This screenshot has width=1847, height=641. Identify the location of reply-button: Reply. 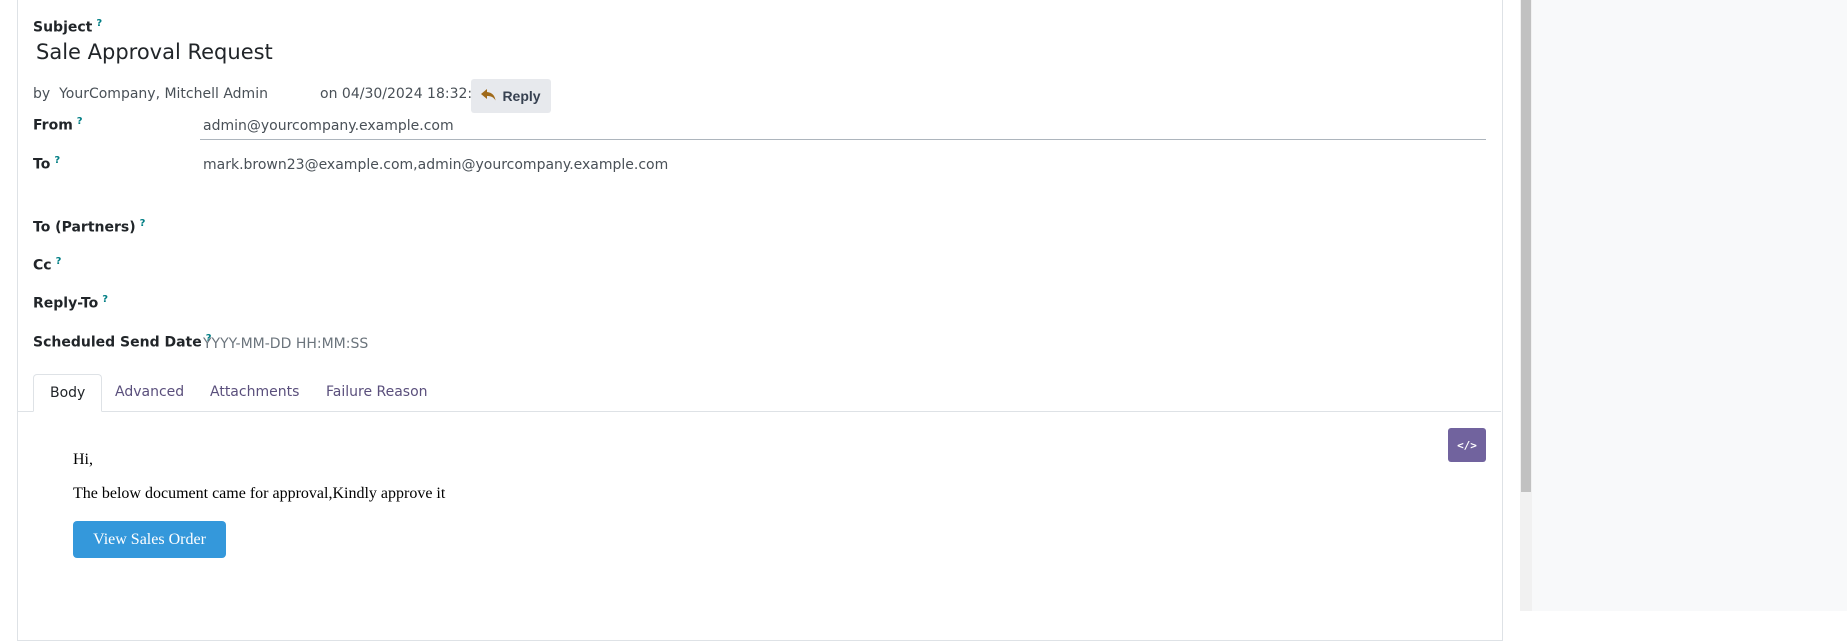
(511, 96).